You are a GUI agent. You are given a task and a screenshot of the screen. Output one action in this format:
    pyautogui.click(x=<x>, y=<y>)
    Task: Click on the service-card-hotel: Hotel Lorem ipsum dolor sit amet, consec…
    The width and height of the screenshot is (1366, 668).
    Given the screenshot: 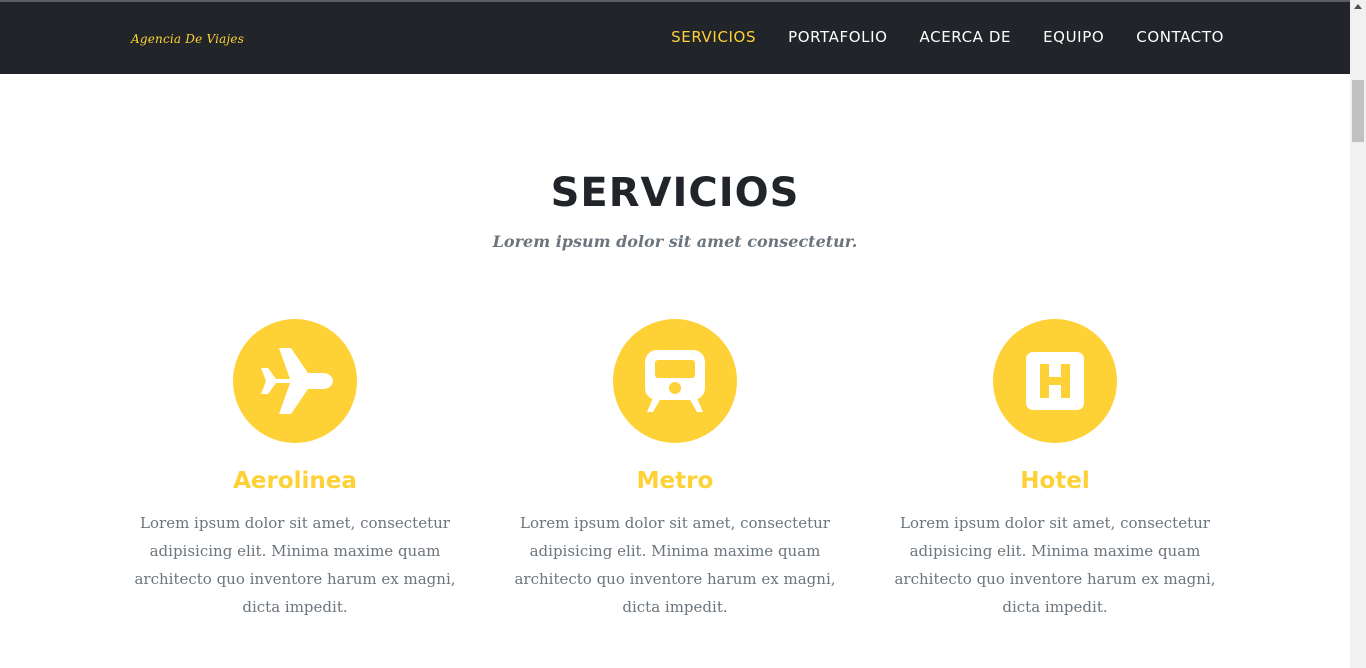 What is the action you would take?
    pyautogui.click(x=1055, y=470)
    